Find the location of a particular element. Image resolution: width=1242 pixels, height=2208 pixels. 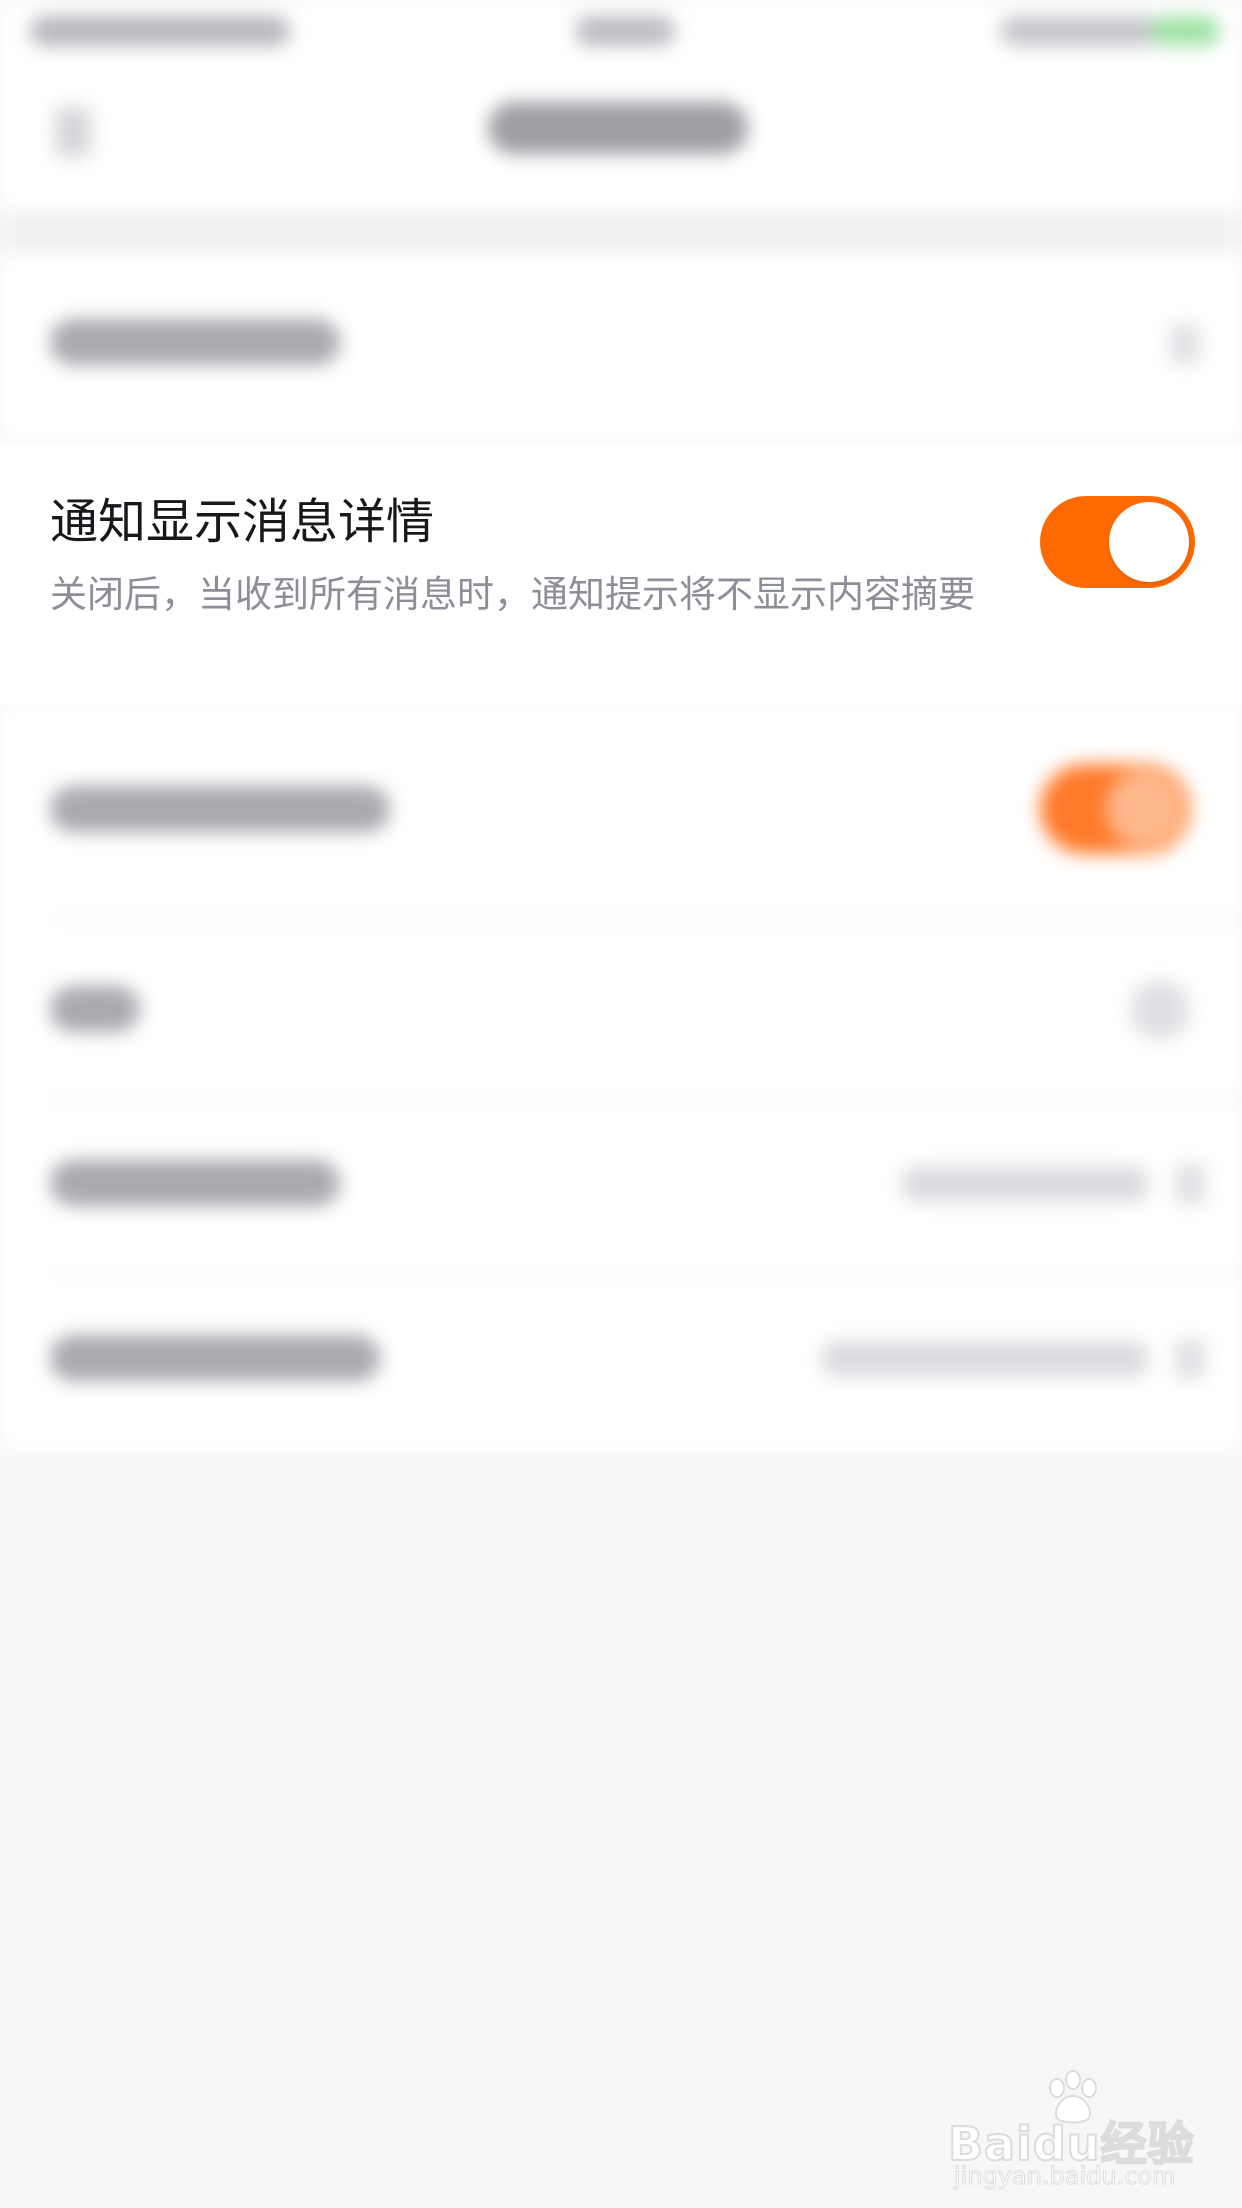

nav-title is located at coordinates (618, 128).